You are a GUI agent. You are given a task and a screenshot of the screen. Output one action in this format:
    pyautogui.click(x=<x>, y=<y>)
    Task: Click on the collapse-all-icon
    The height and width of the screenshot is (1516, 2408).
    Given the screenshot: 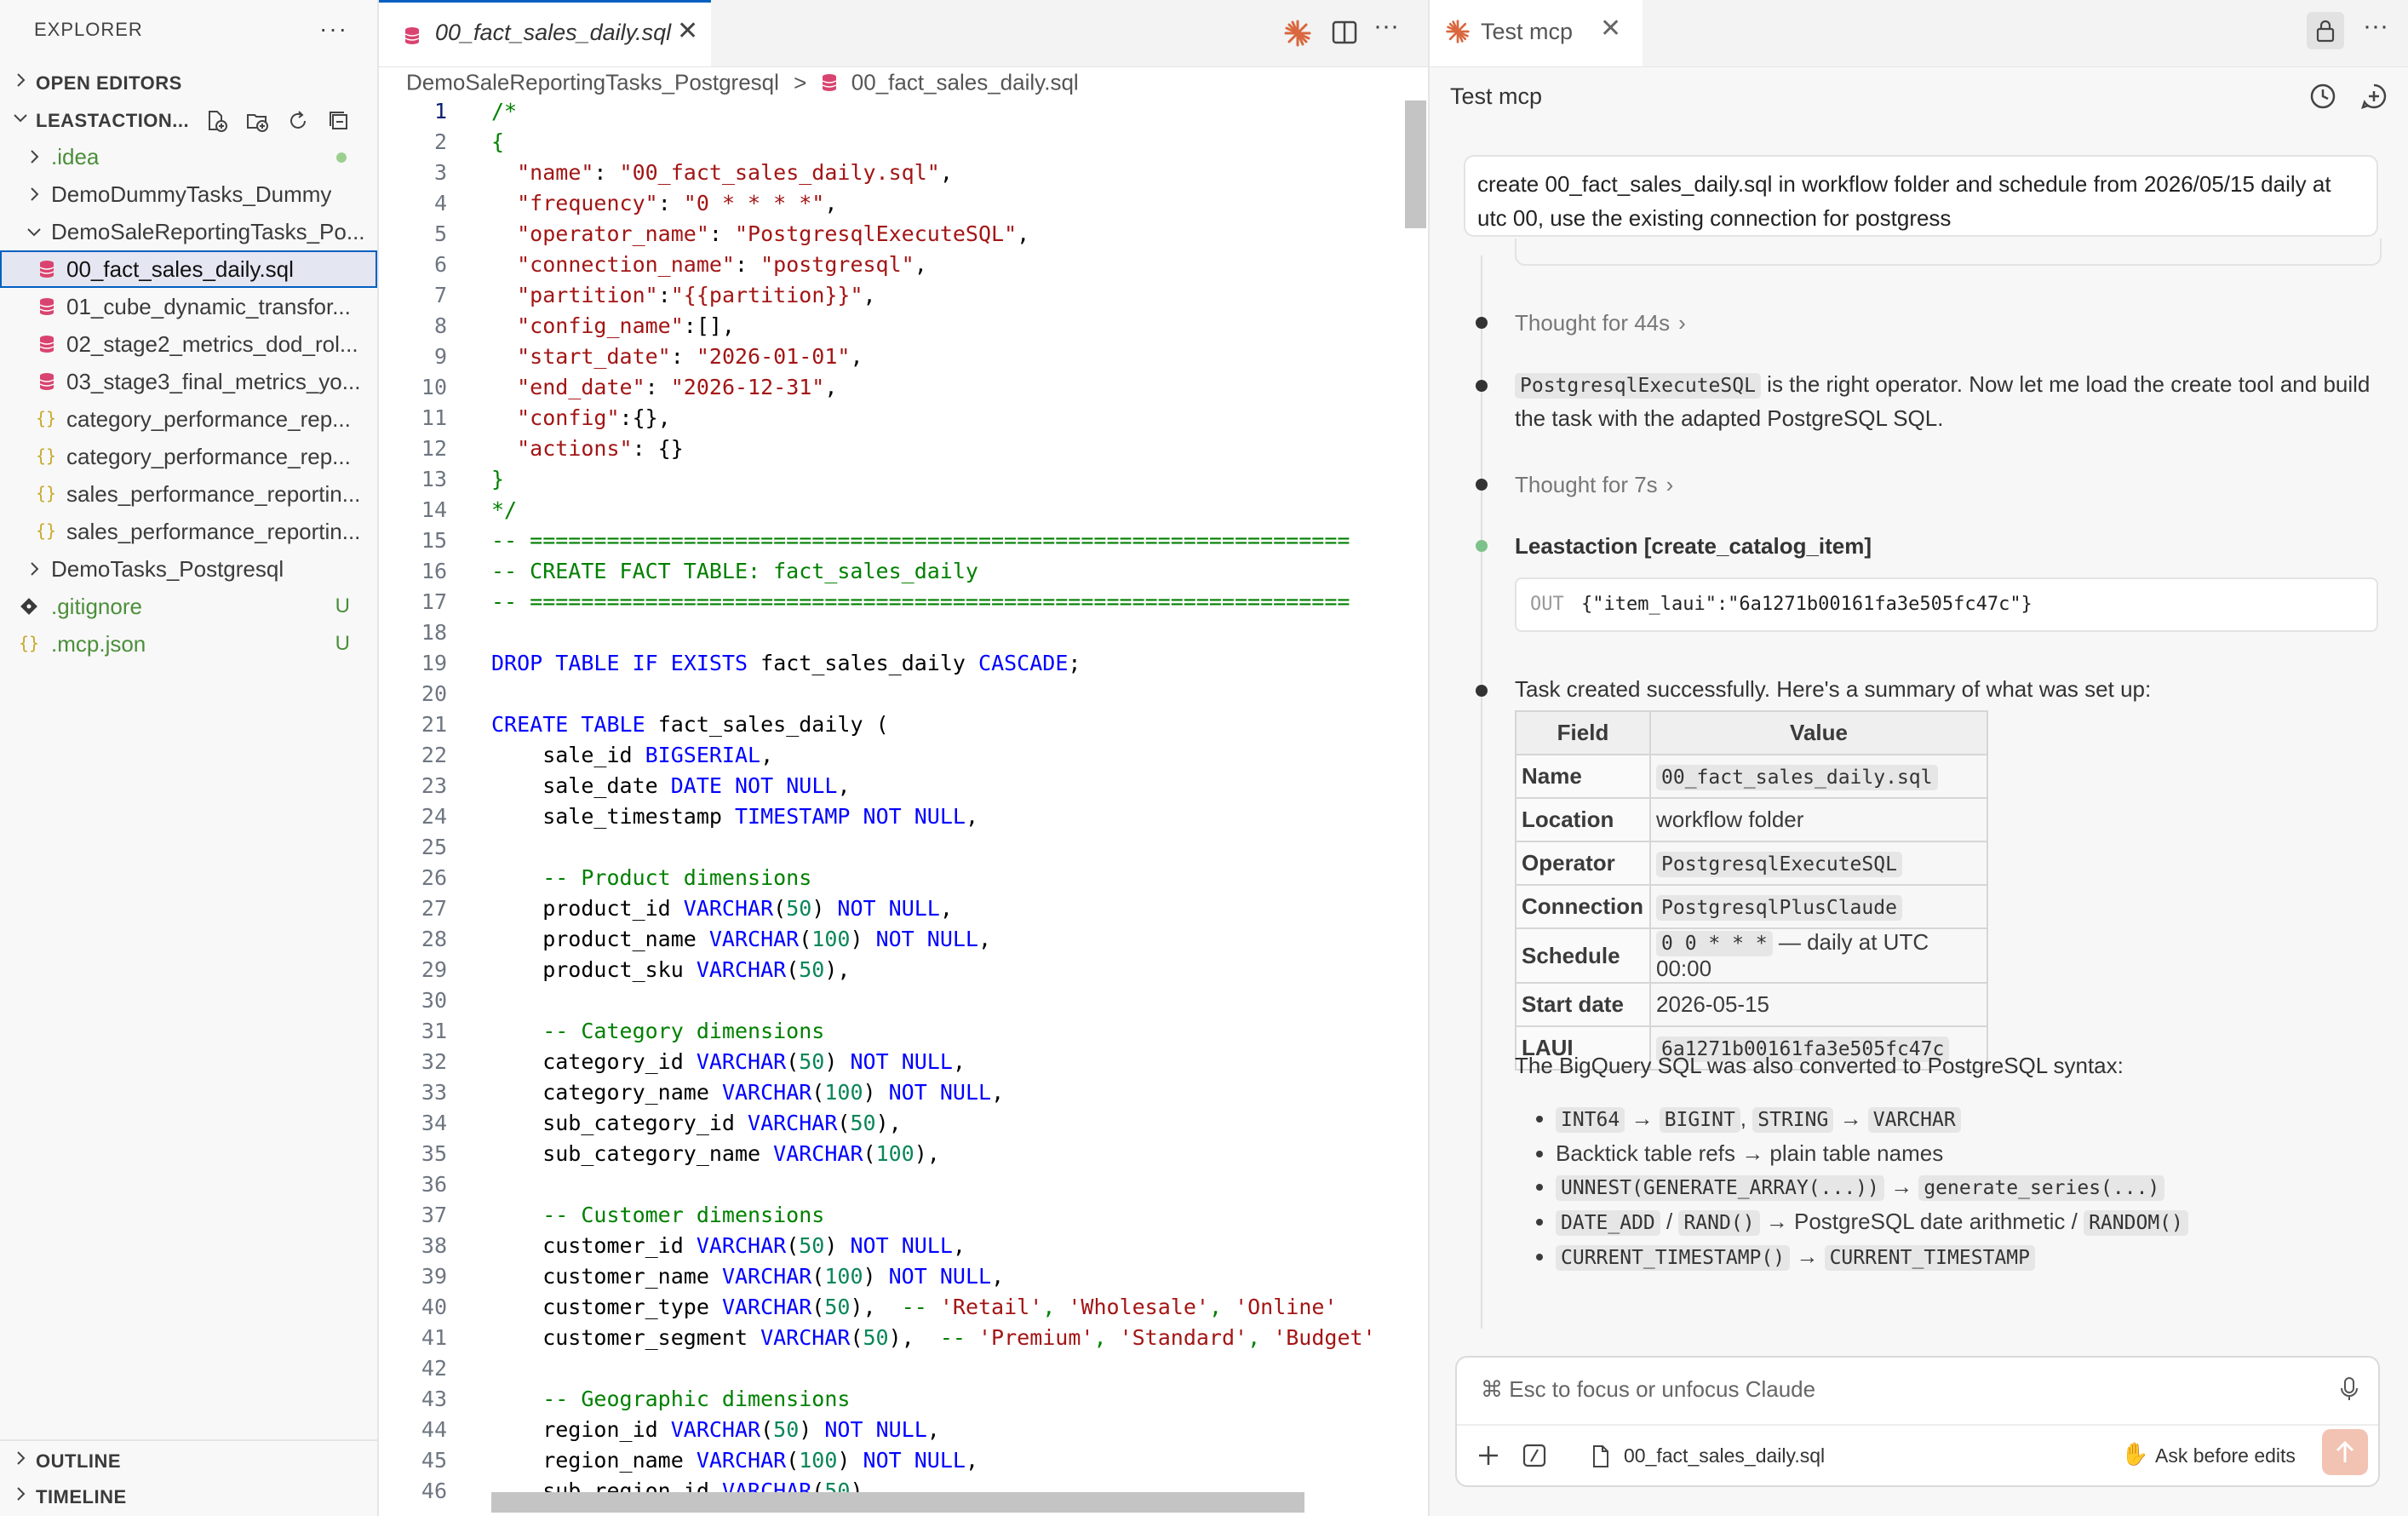 What is the action you would take?
    pyautogui.click(x=339, y=121)
    